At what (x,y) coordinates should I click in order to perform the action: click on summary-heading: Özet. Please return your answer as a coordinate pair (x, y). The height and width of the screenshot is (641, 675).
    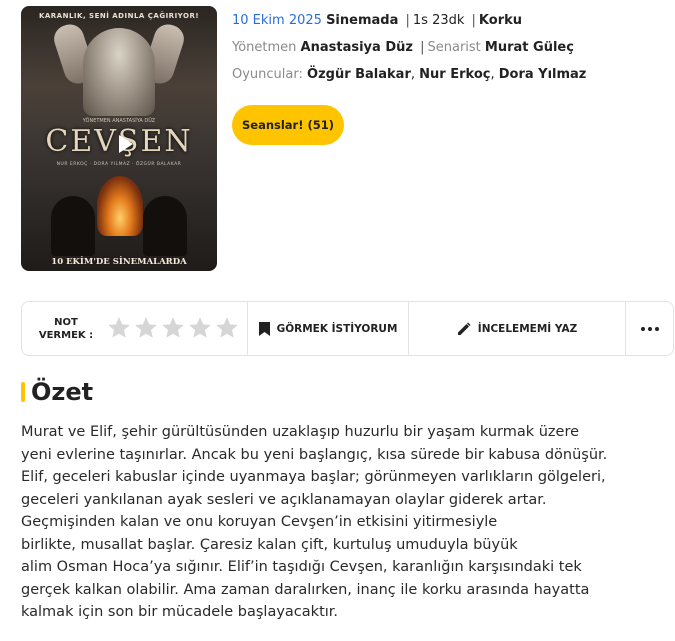
    Looking at the image, I should click on (57, 392).